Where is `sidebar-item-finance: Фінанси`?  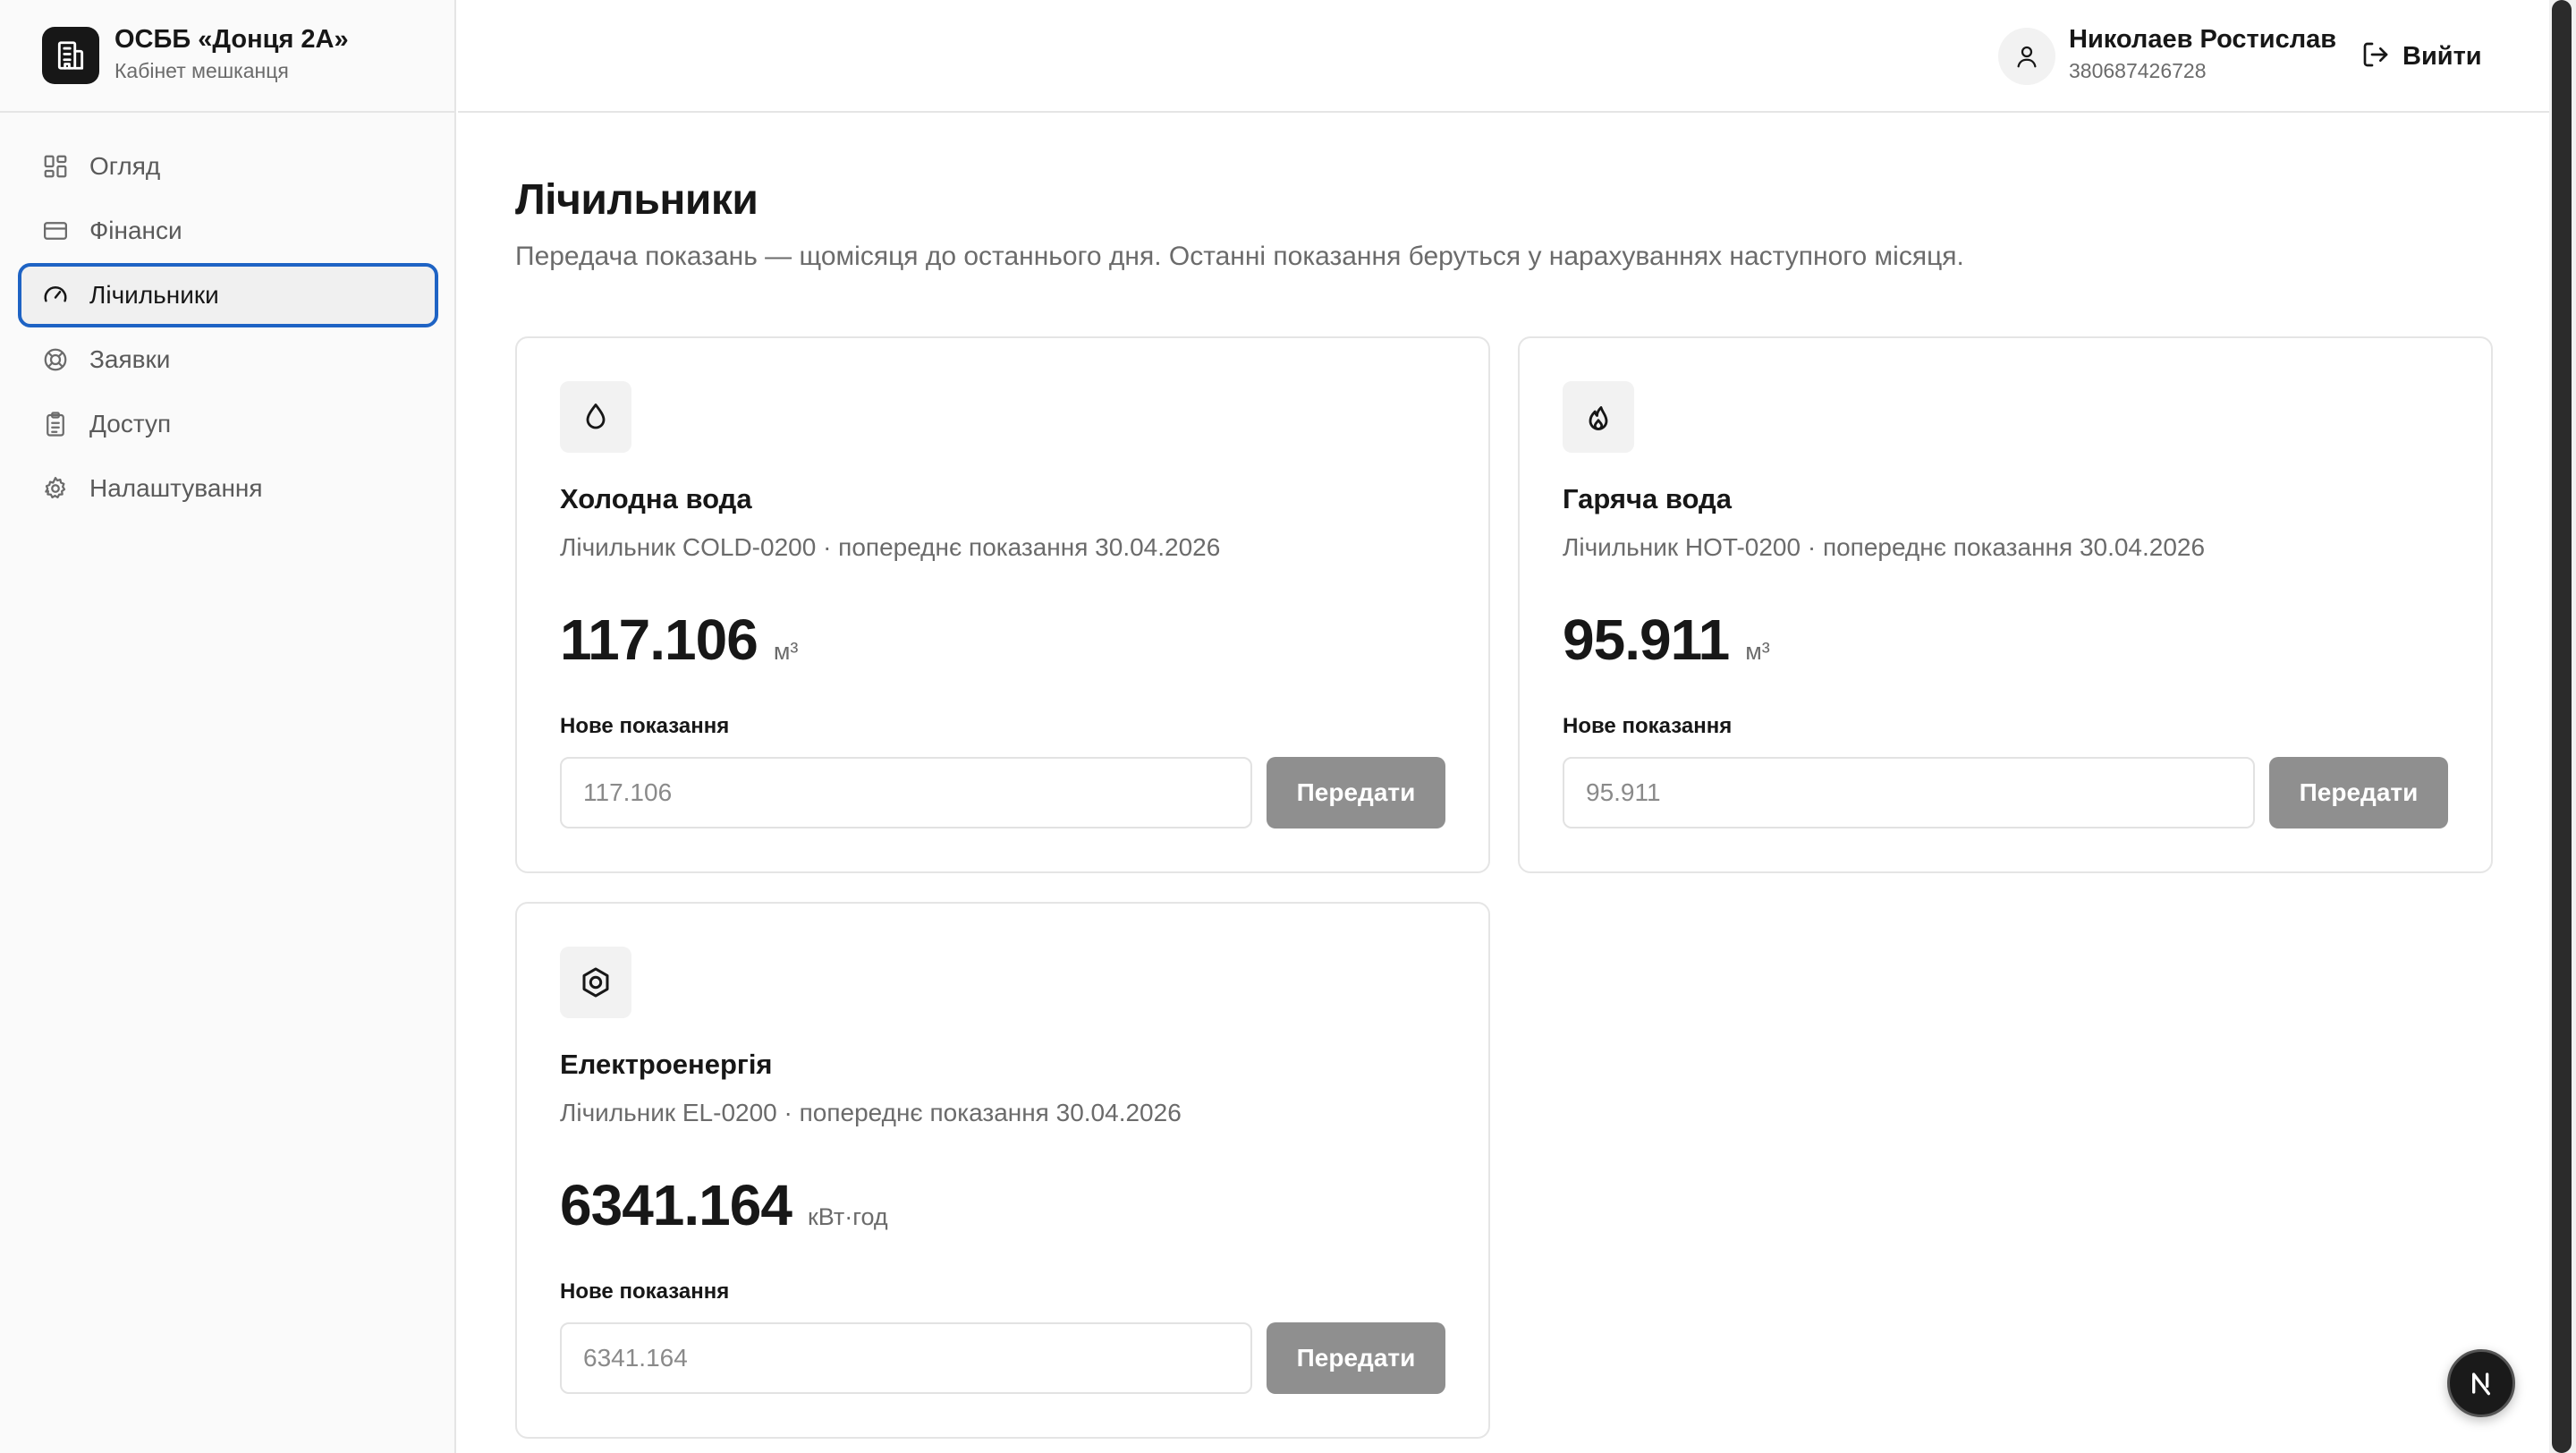 sidebar-item-finance: Фінанси is located at coordinates (228, 231).